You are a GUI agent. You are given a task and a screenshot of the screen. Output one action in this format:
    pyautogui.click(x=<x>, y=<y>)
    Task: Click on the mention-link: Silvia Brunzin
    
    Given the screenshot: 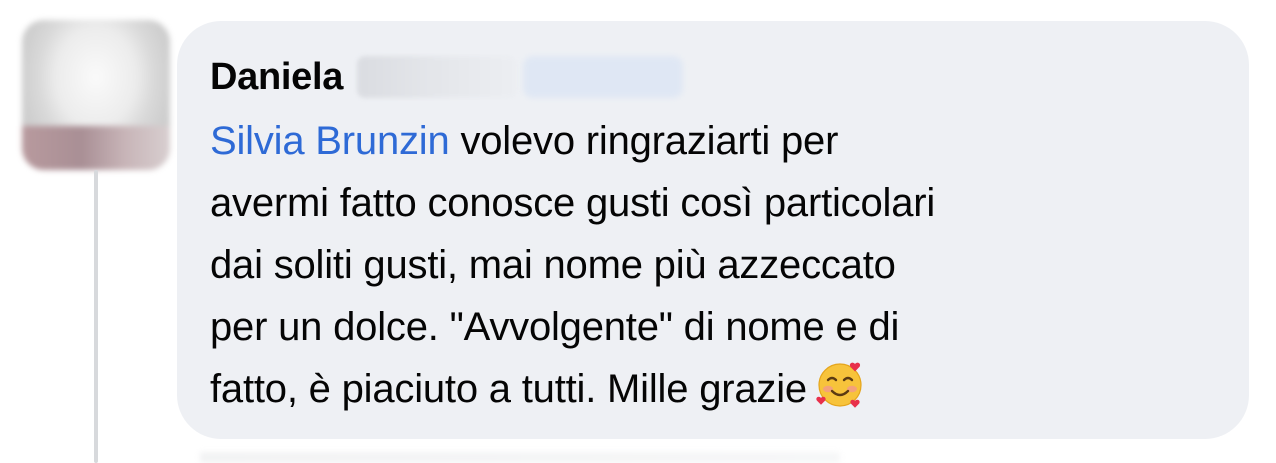 What is the action you would take?
    pyautogui.click(x=330, y=141)
    